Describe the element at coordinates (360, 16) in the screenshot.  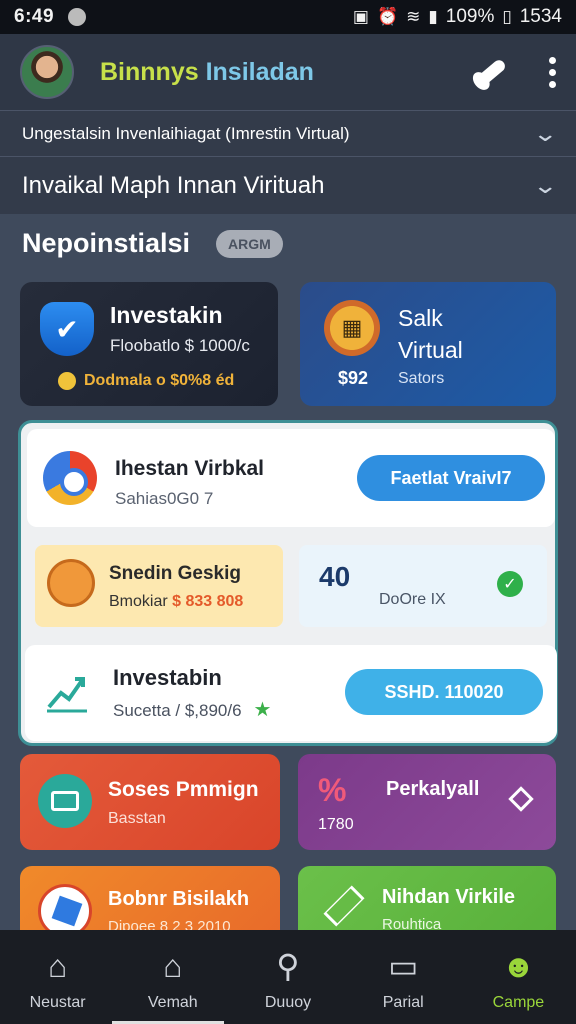
I see `nfc-icon: ▣` at that location.